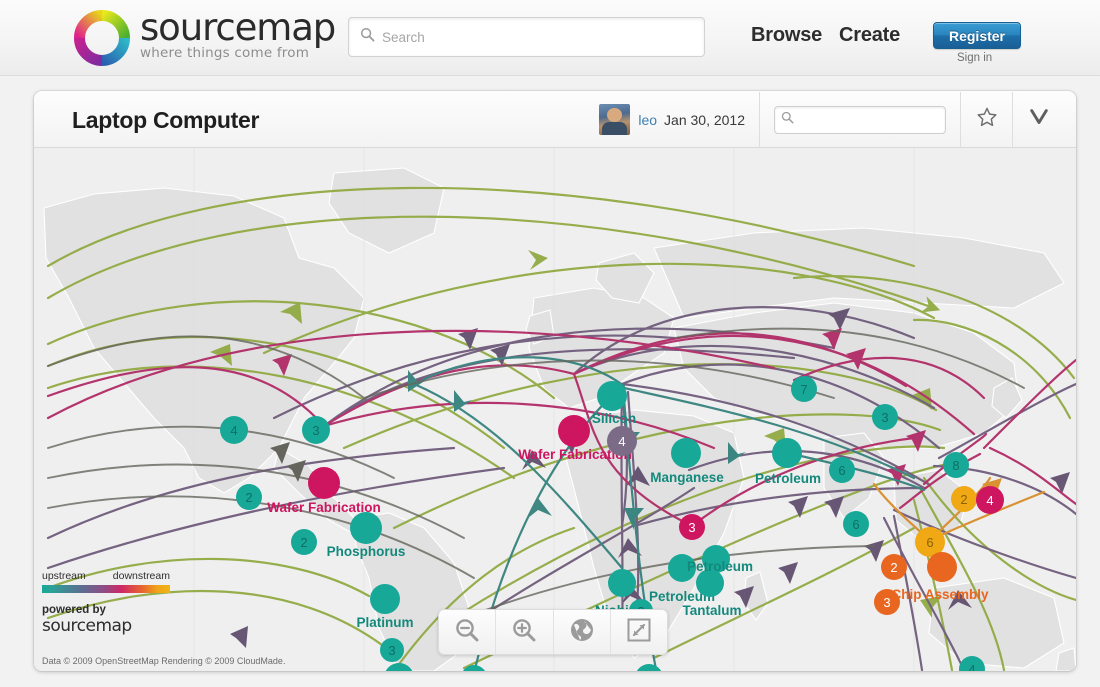 This screenshot has width=1100, height=687. I want to click on nav-create-link: Create, so click(869, 35).